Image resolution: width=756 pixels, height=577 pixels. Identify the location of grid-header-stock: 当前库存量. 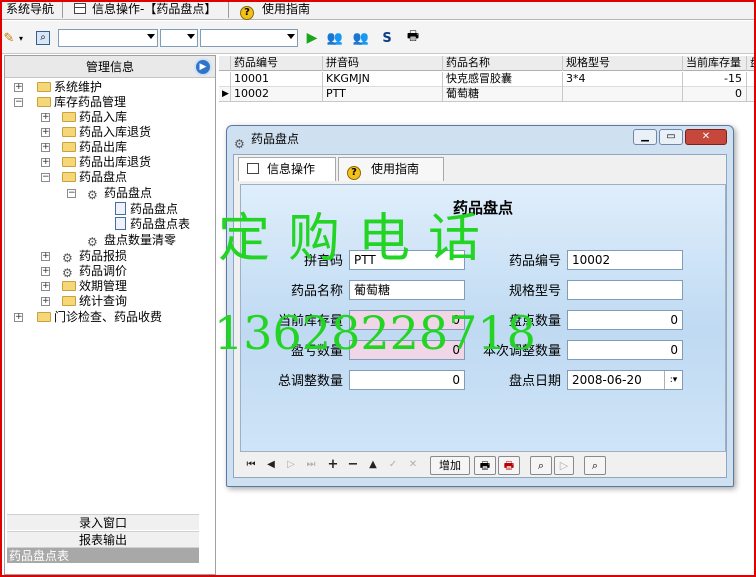
(715, 63).